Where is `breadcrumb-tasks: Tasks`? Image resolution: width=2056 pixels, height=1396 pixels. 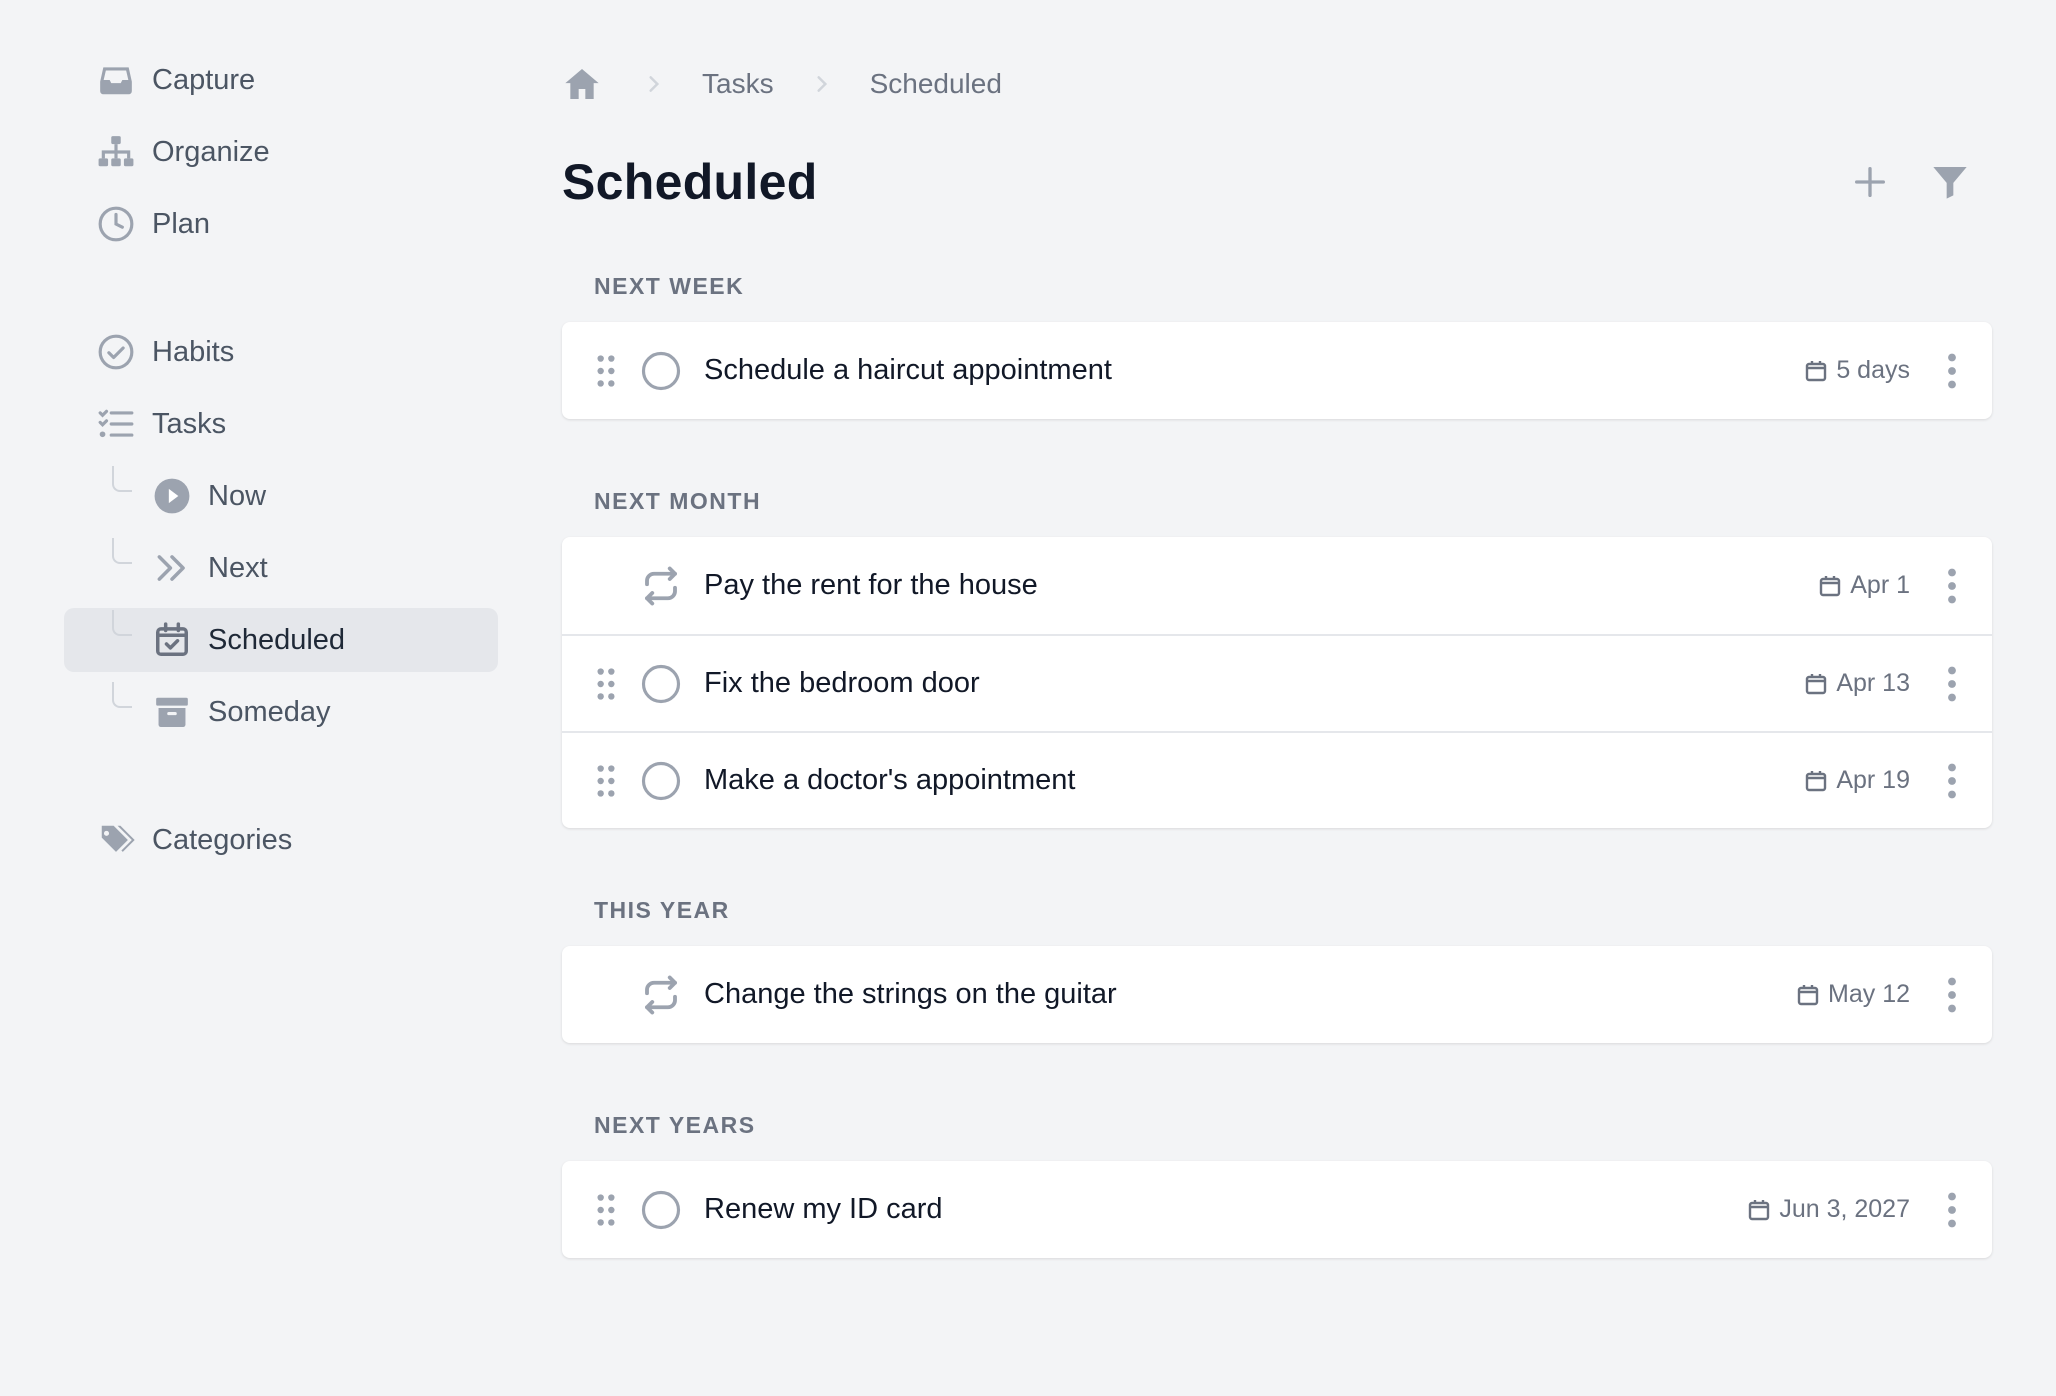 breadcrumb-tasks: Tasks is located at coordinates (738, 84).